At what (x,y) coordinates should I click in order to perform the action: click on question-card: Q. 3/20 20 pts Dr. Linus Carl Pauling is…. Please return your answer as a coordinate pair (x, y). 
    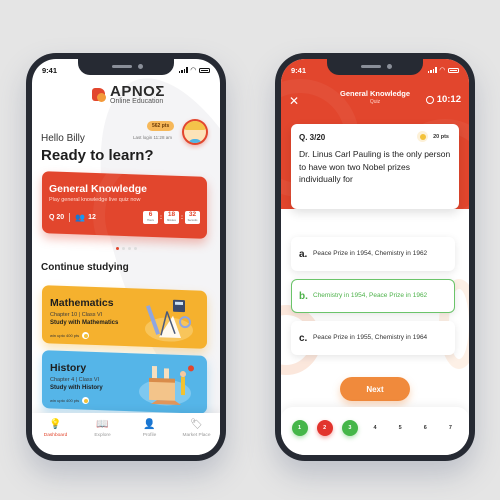
    Looking at the image, I should click on (375, 166).